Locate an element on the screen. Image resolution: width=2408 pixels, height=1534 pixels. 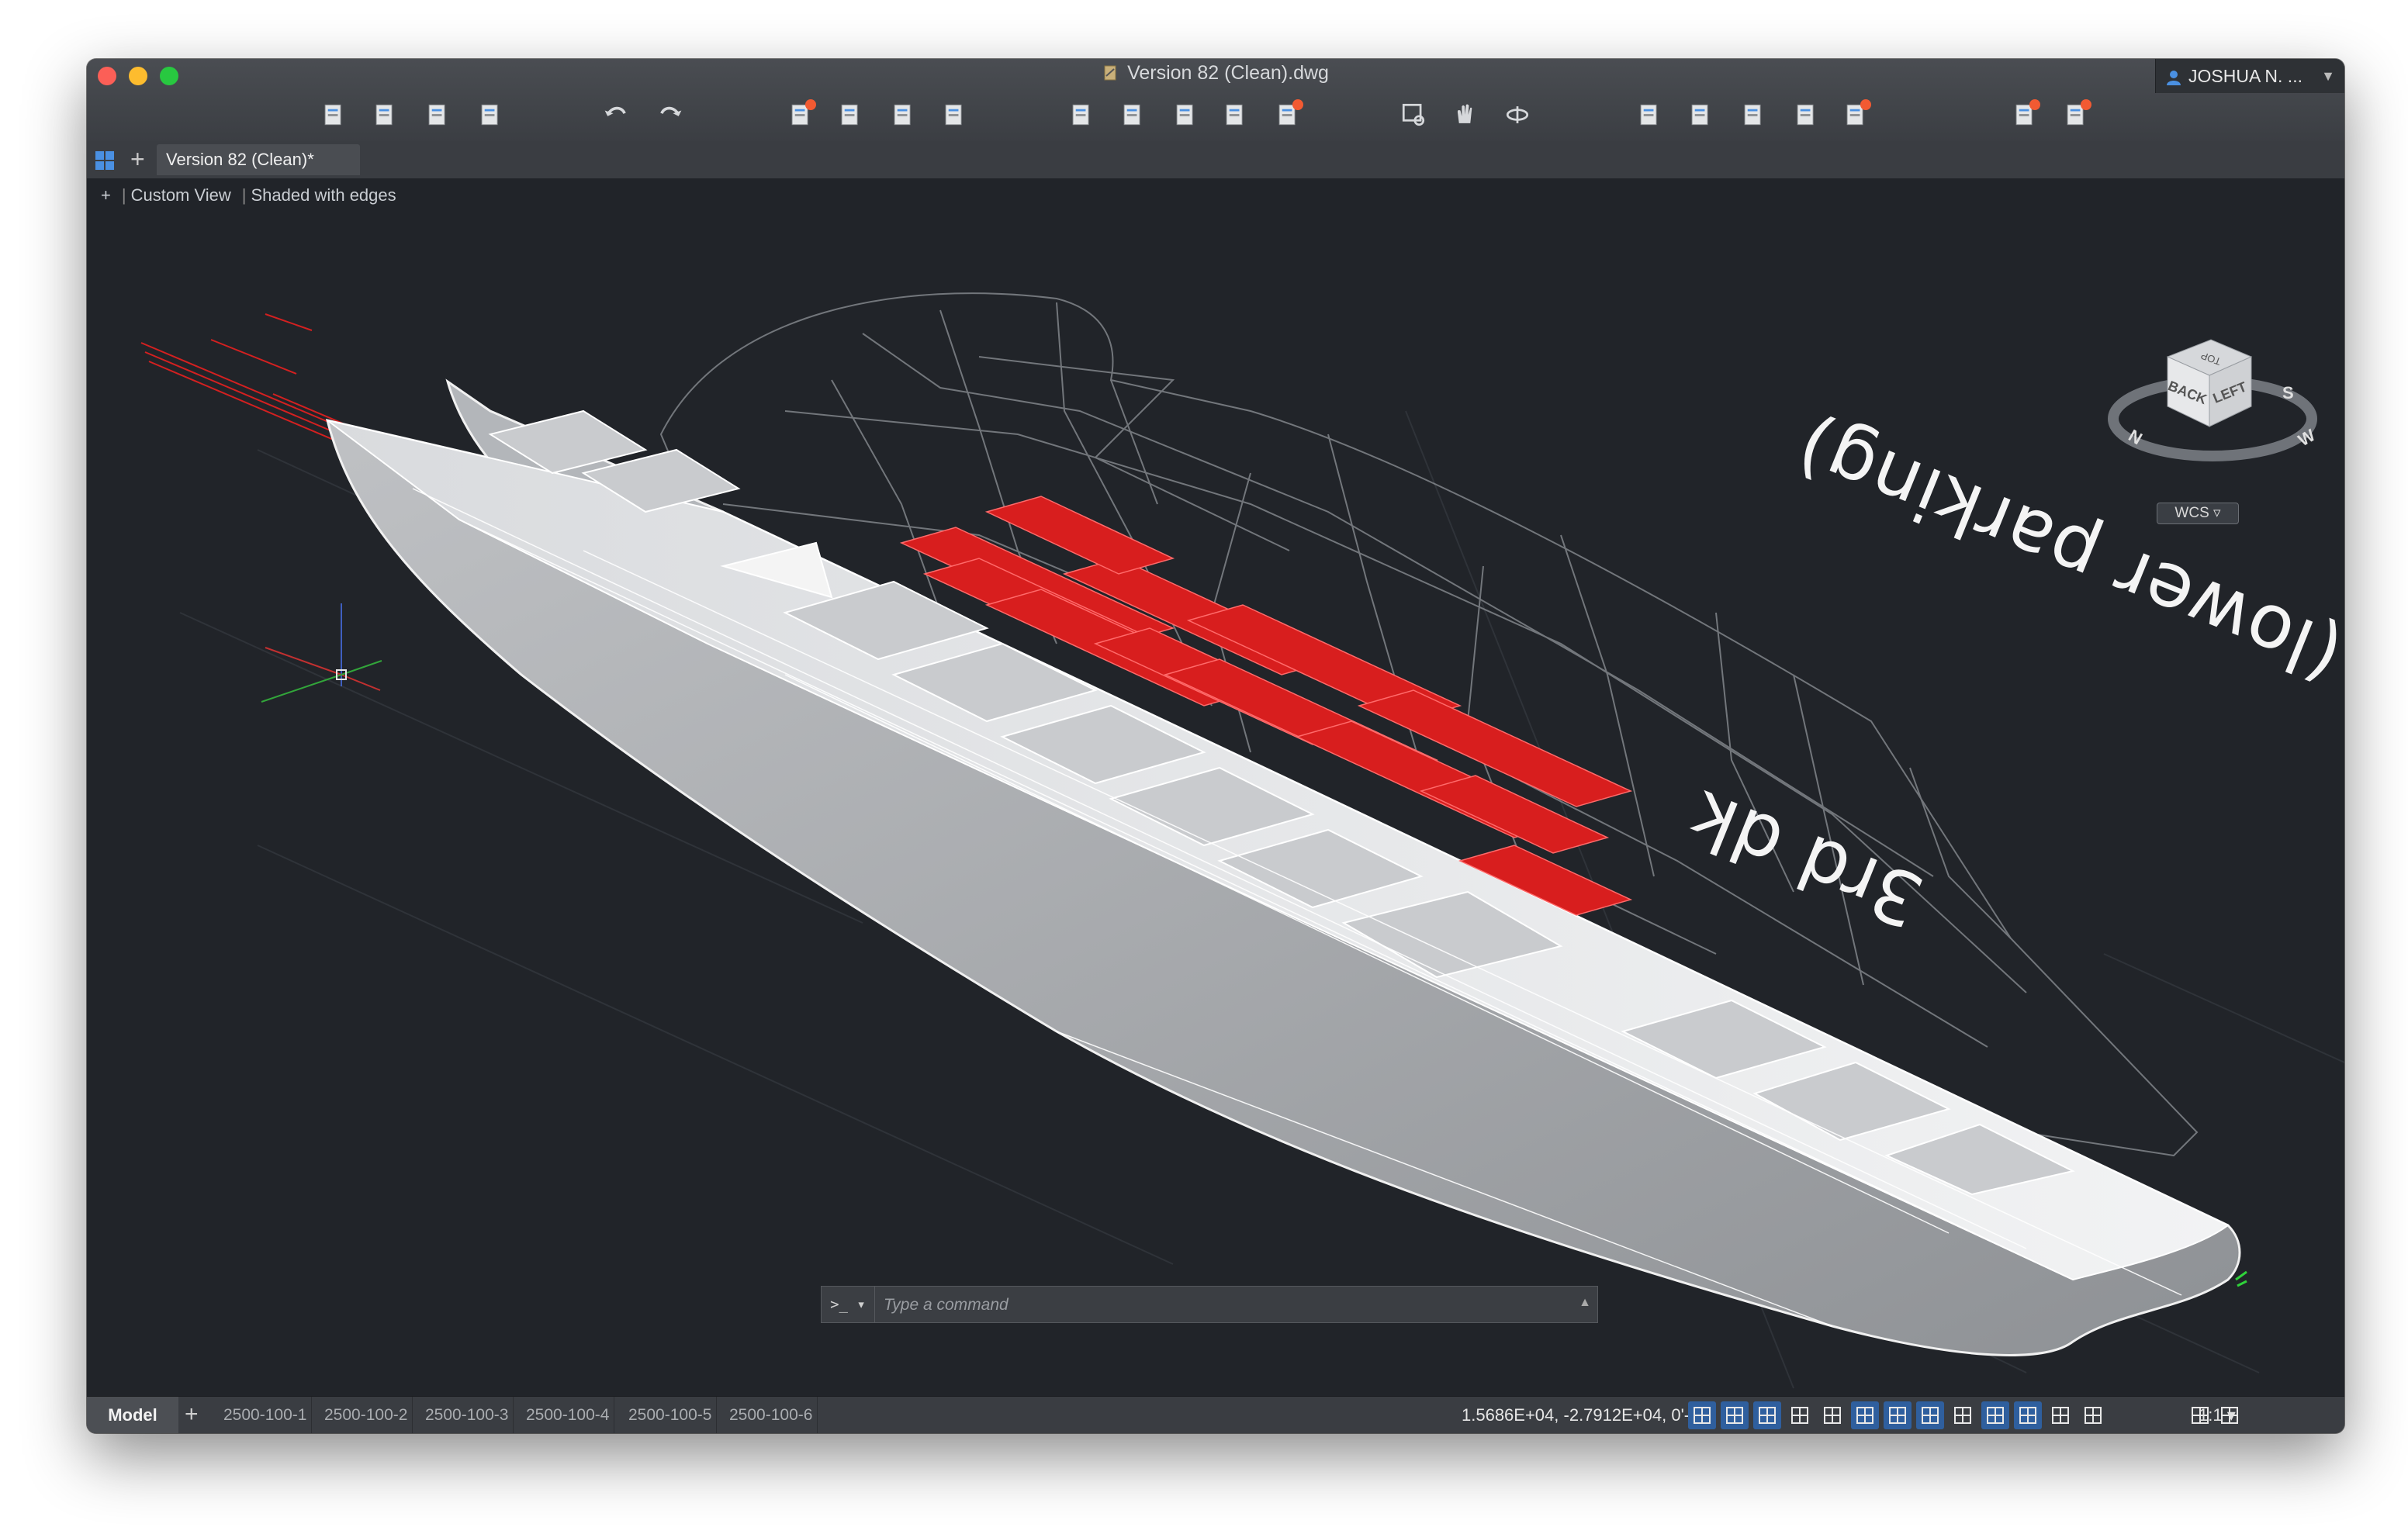
lineweight-icon is located at coordinates (1865, 1415).